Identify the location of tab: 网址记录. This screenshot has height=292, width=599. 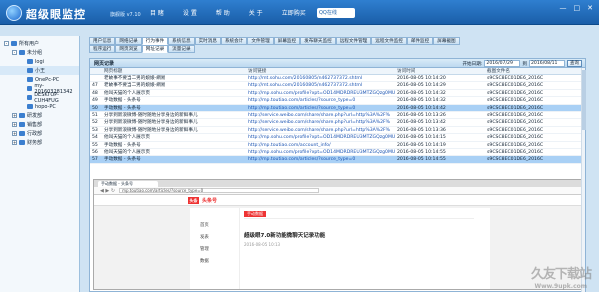
(155, 49).